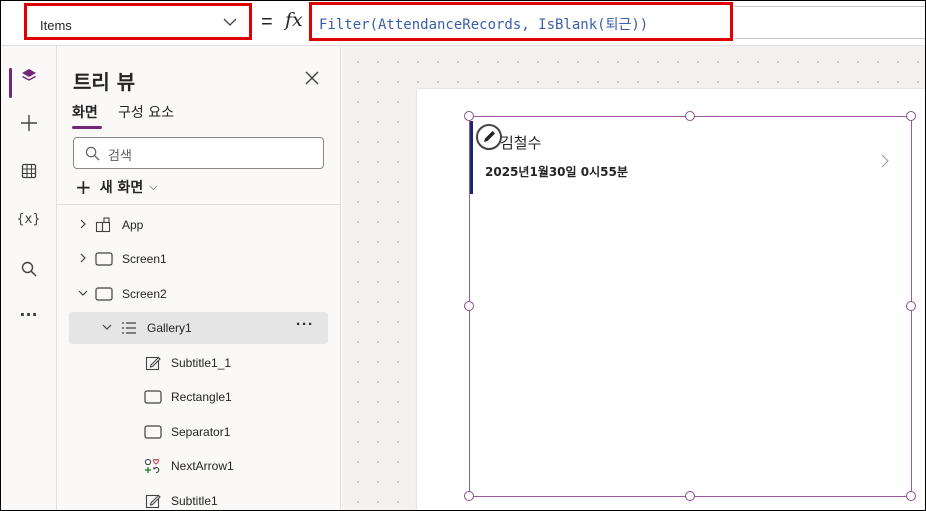 The width and height of the screenshot is (926, 511). Describe the element at coordinates (201, 363) in the screenshot. I see `tree-node-label: Subtitle1_1` at that location.